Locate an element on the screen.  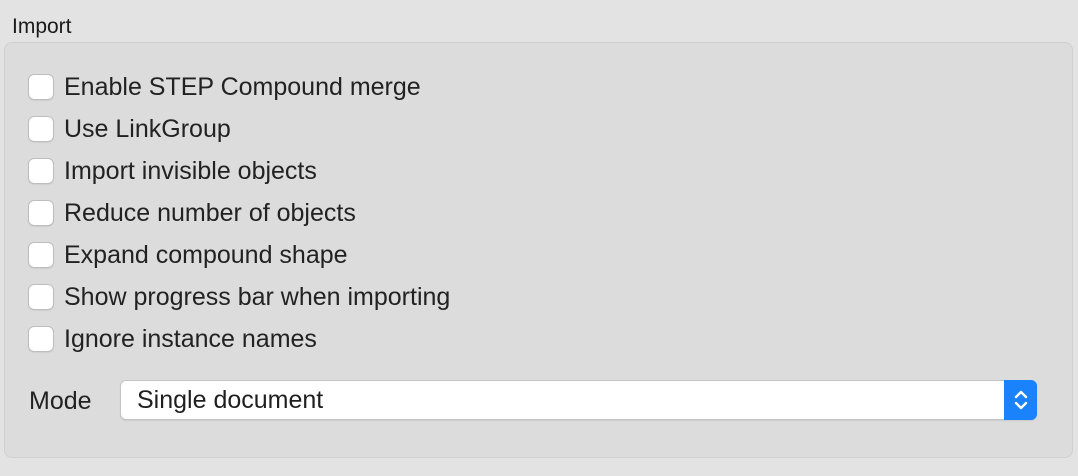
mode-select: Single document is located at coordinates (578, 400).